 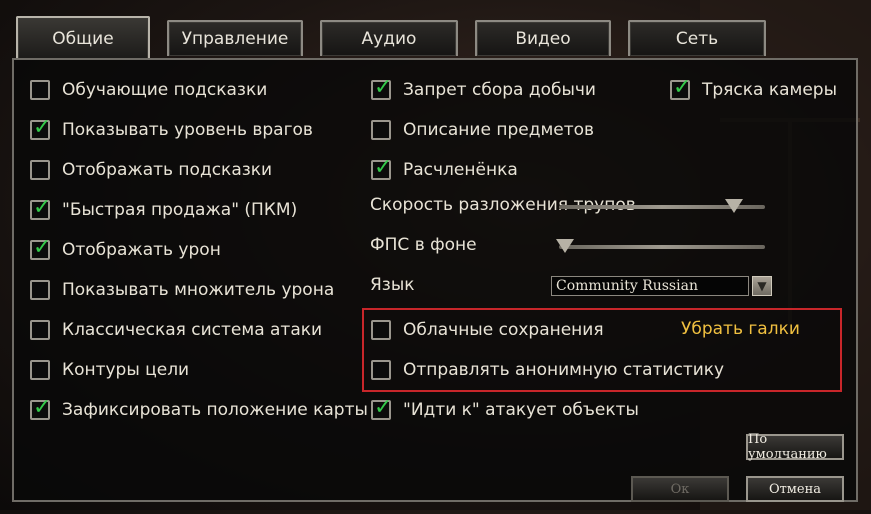 I want to click on option-loot-ban: ✓ Запрет сбора добычи, so click(x=483, y=90).